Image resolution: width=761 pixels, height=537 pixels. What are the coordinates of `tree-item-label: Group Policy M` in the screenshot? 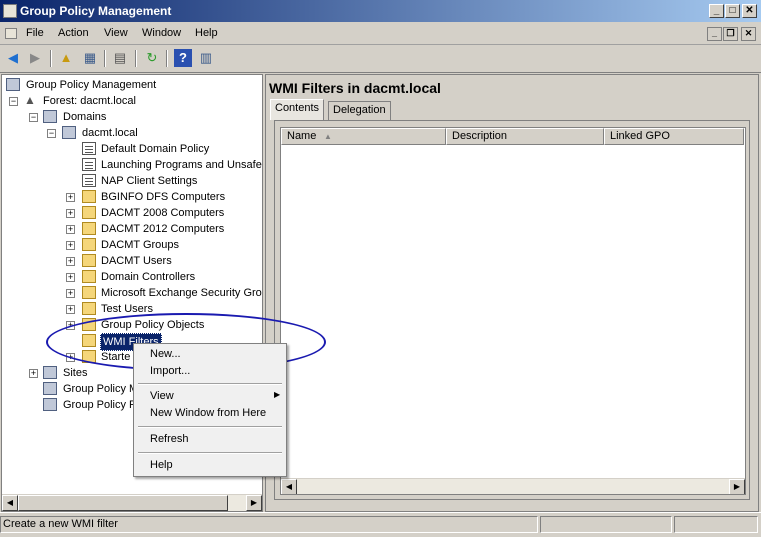 It's located at (101, 389).